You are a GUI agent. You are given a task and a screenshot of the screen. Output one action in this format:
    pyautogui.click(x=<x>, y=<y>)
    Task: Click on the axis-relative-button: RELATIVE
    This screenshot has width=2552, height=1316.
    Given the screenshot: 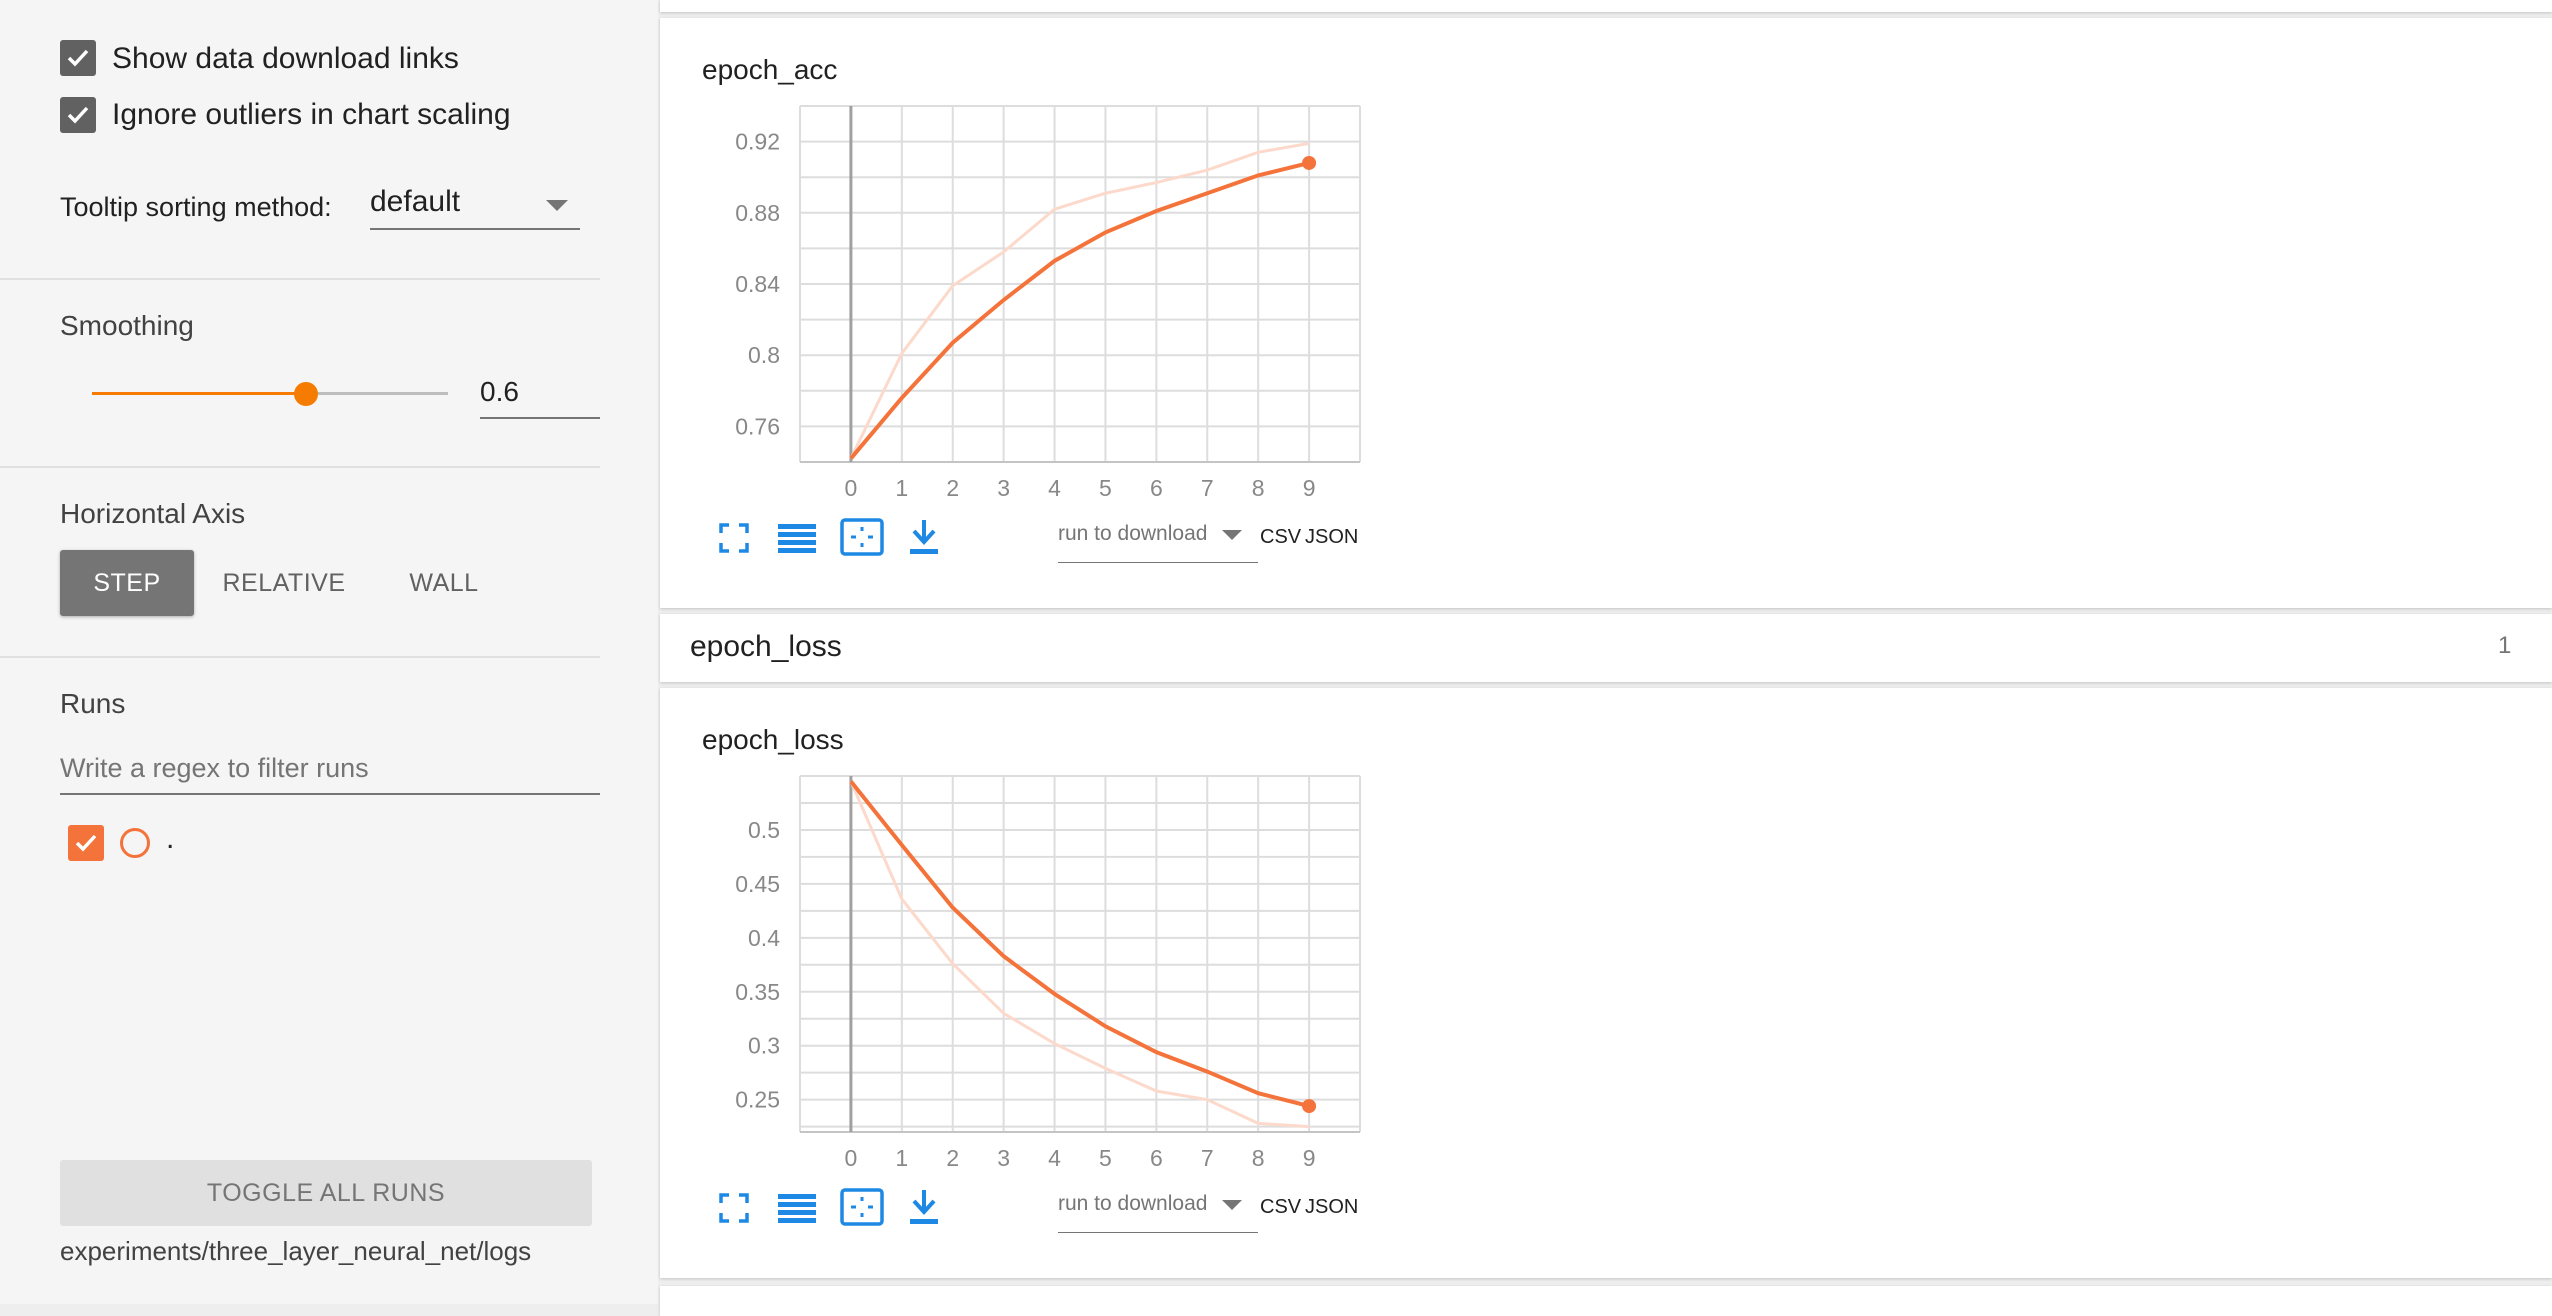 What is the action you would take?
    pyautogui.click(x=284, y=583)
    